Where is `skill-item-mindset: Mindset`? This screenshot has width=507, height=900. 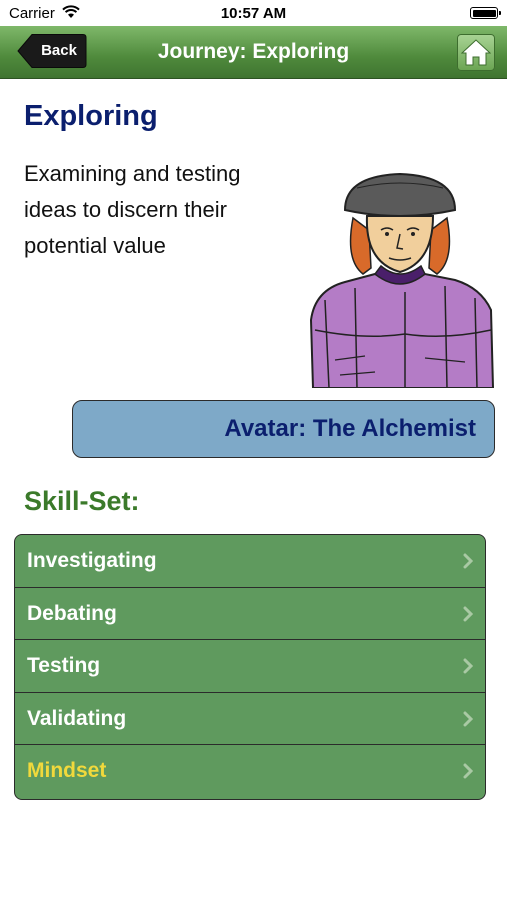
skill-item-mindset: Mindset is located at coordinates (250, 772).